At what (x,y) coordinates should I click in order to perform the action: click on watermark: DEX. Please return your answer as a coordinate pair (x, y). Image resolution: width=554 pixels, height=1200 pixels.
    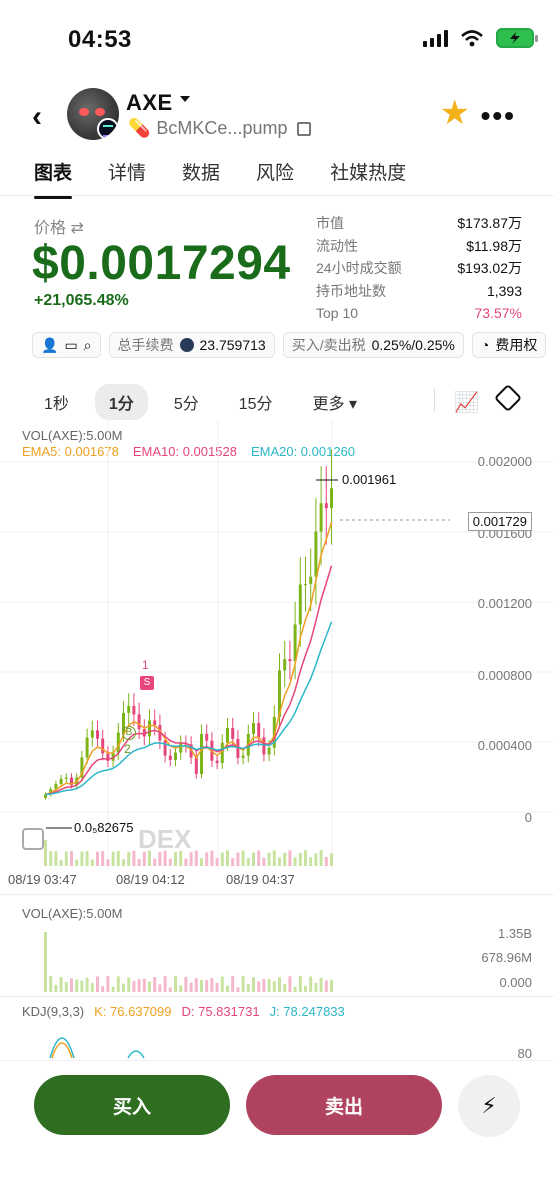
    Looking at the image, I should click on (165, 839).